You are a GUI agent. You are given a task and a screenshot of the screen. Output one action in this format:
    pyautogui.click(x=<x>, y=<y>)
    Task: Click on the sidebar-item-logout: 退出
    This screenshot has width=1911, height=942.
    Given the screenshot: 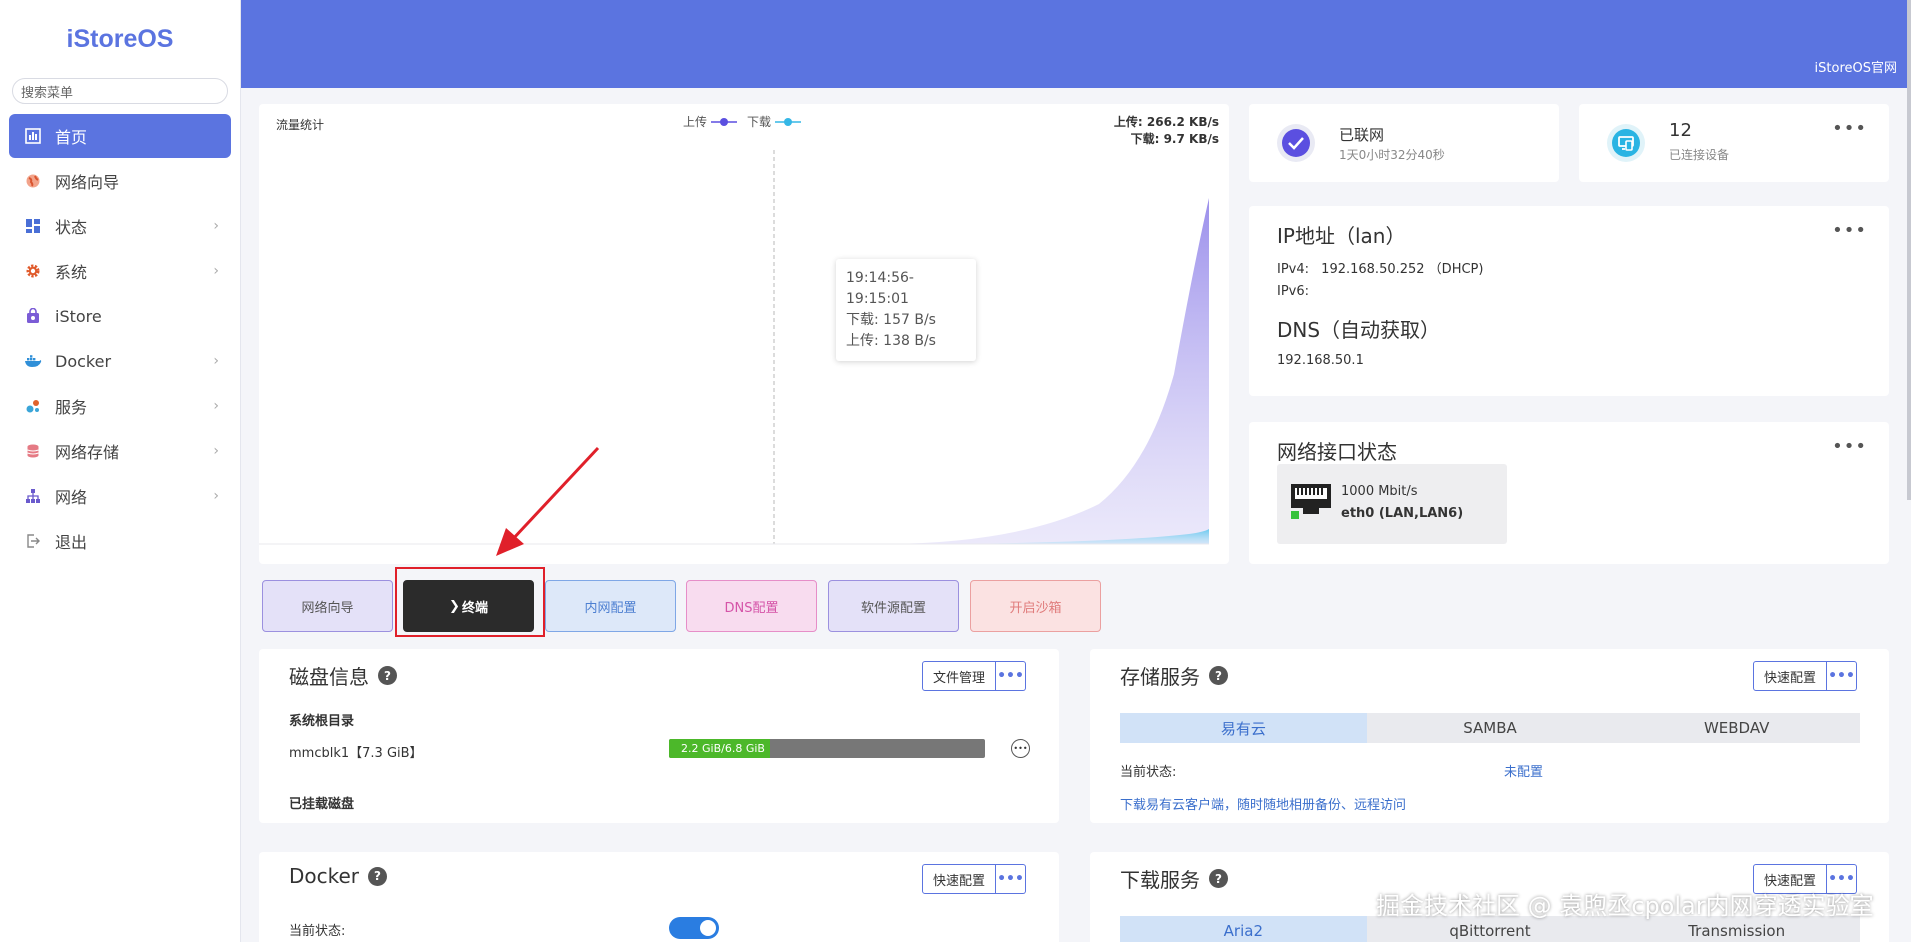 What is the action you would take?
    pyautogui.click(x=120, y=541)
    